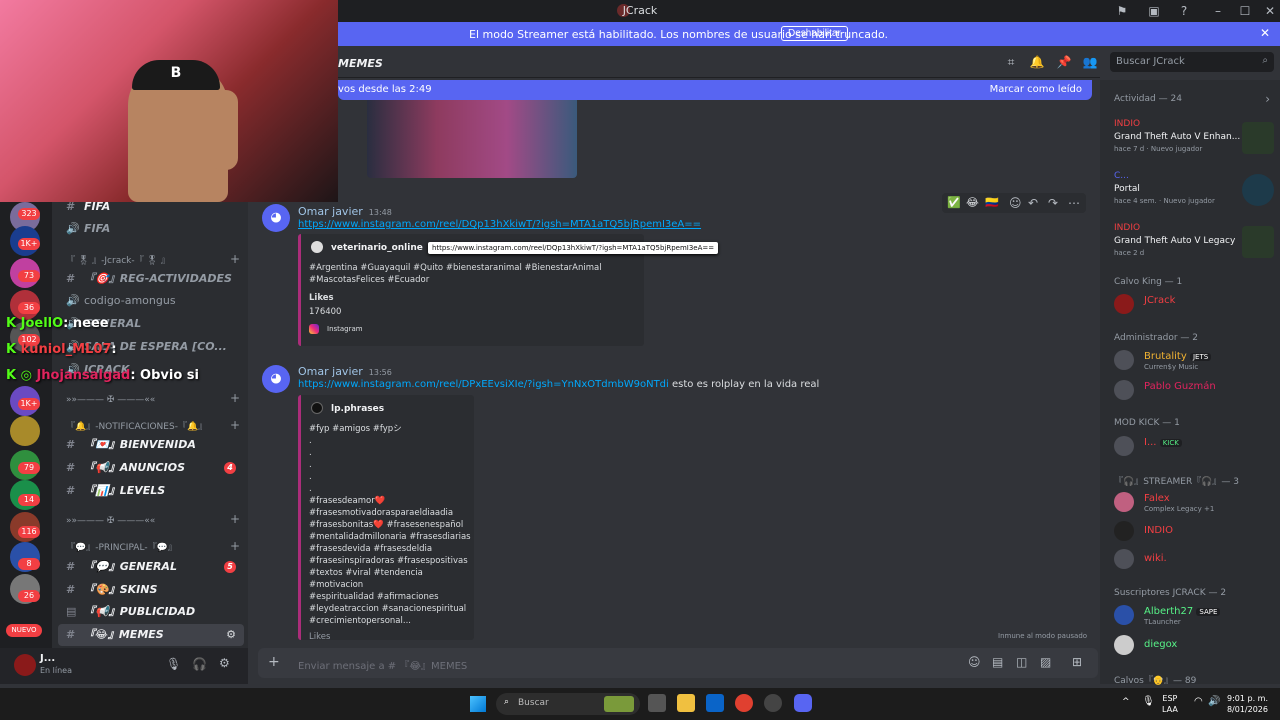 This screenshot has width=1280, height=720. I want to click on add-attachment-icon: +, so click(274, 662).